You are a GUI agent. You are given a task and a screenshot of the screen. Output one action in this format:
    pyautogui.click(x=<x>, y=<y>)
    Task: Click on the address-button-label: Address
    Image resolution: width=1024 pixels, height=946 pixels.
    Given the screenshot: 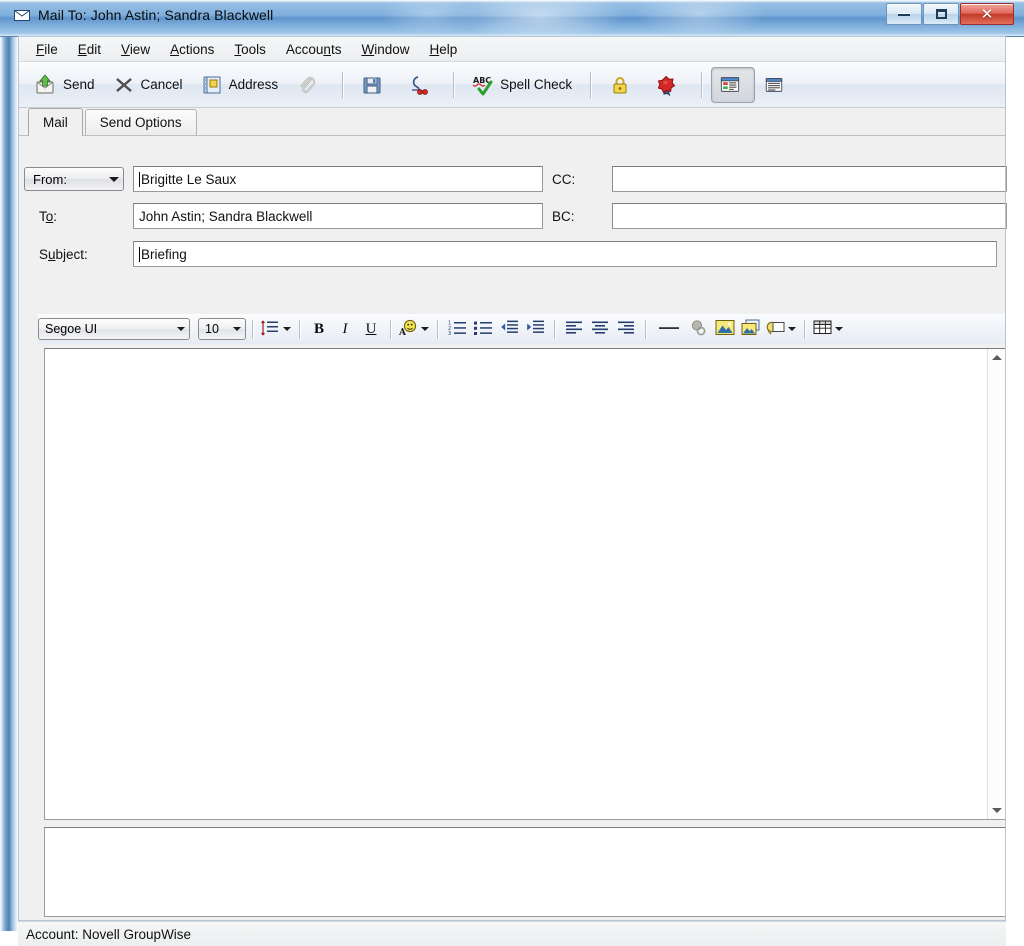 What is the action you would take?
    pyautogui.click(x=253, y=84)
    